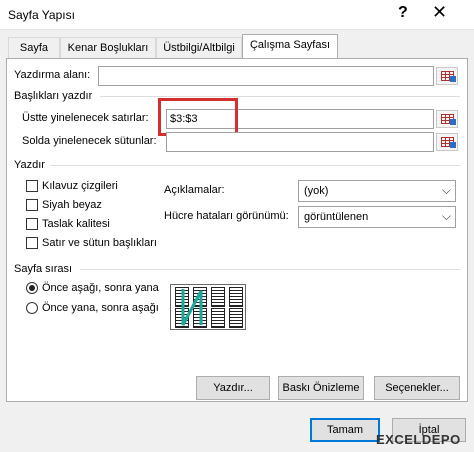  I want to click on cell-errors-label: Hücre hataları görünümü:, so click(226, 216).